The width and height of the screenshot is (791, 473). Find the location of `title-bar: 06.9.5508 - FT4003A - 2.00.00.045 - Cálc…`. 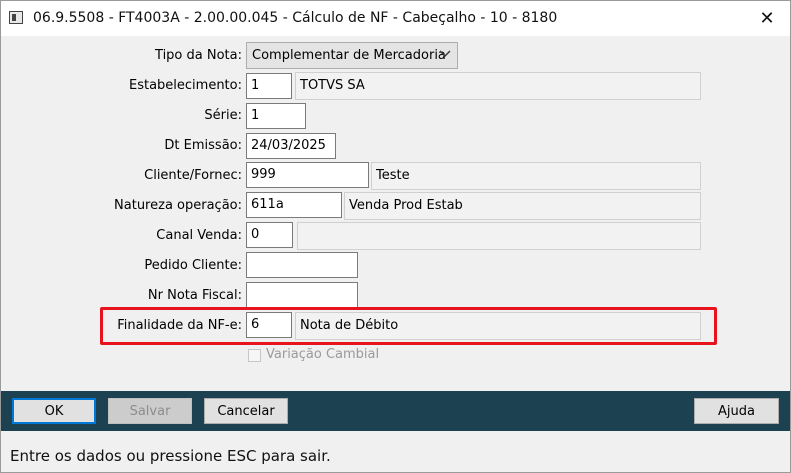

title-bar: 06.9.5508 - FT4003A - 2.00.00.045 - Cálc… is located at coordinates (395, 18).